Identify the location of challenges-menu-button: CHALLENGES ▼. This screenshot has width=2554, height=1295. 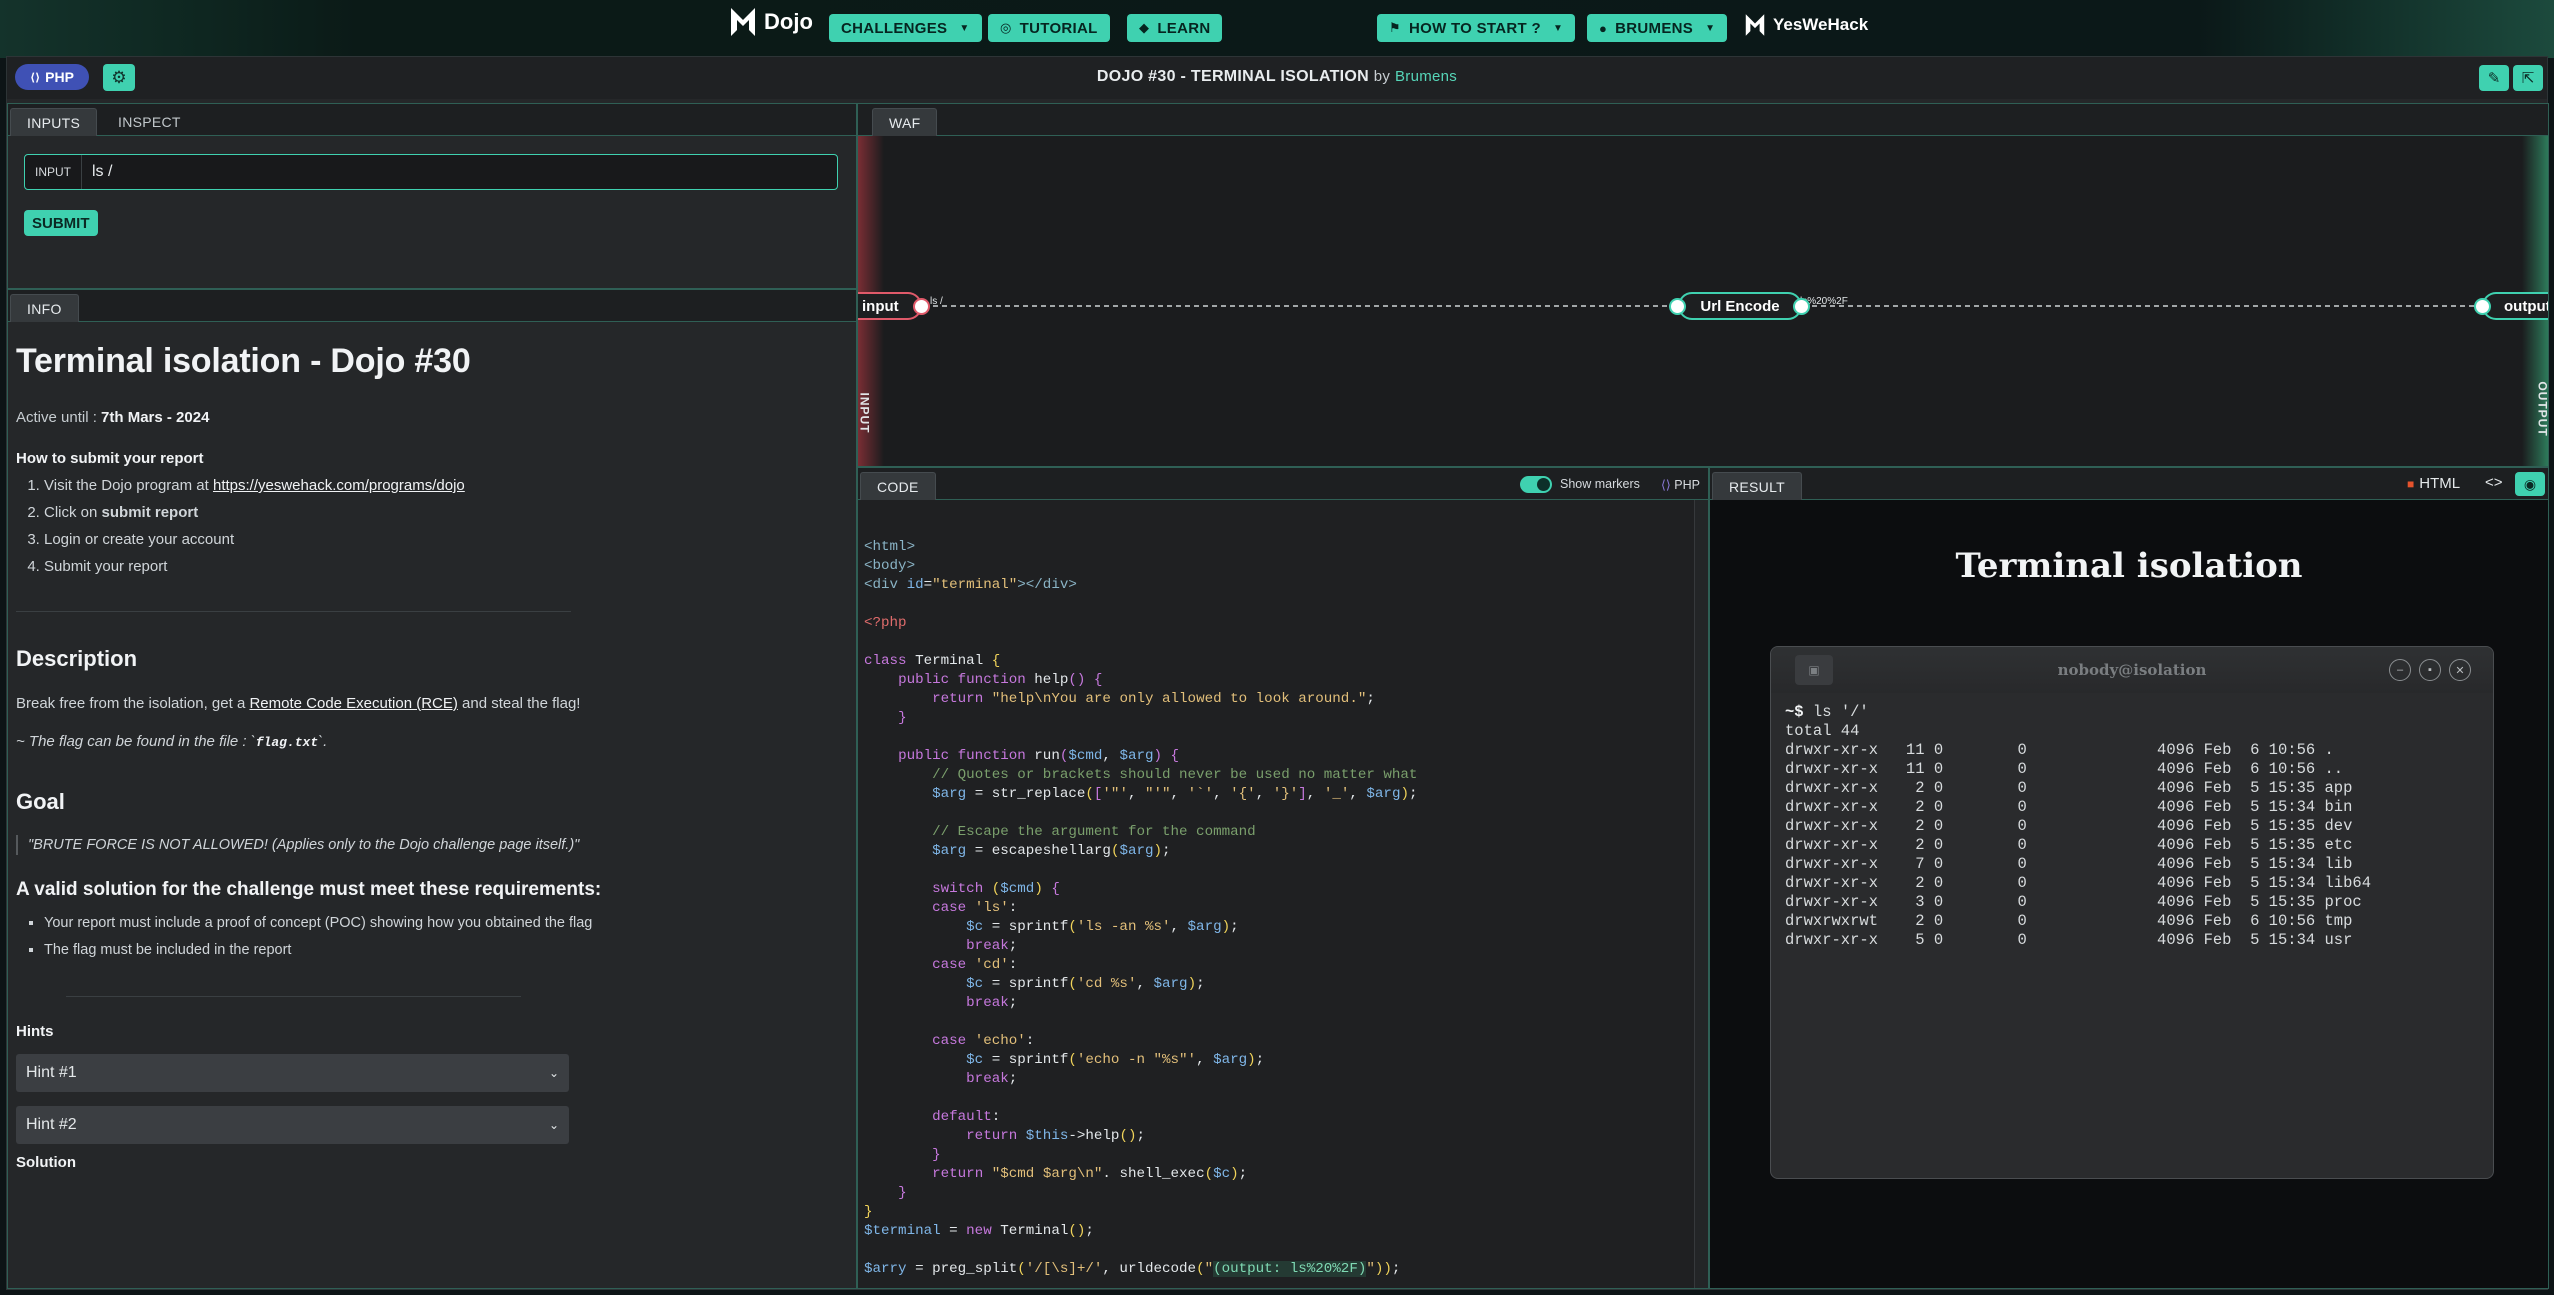
(905, 28).